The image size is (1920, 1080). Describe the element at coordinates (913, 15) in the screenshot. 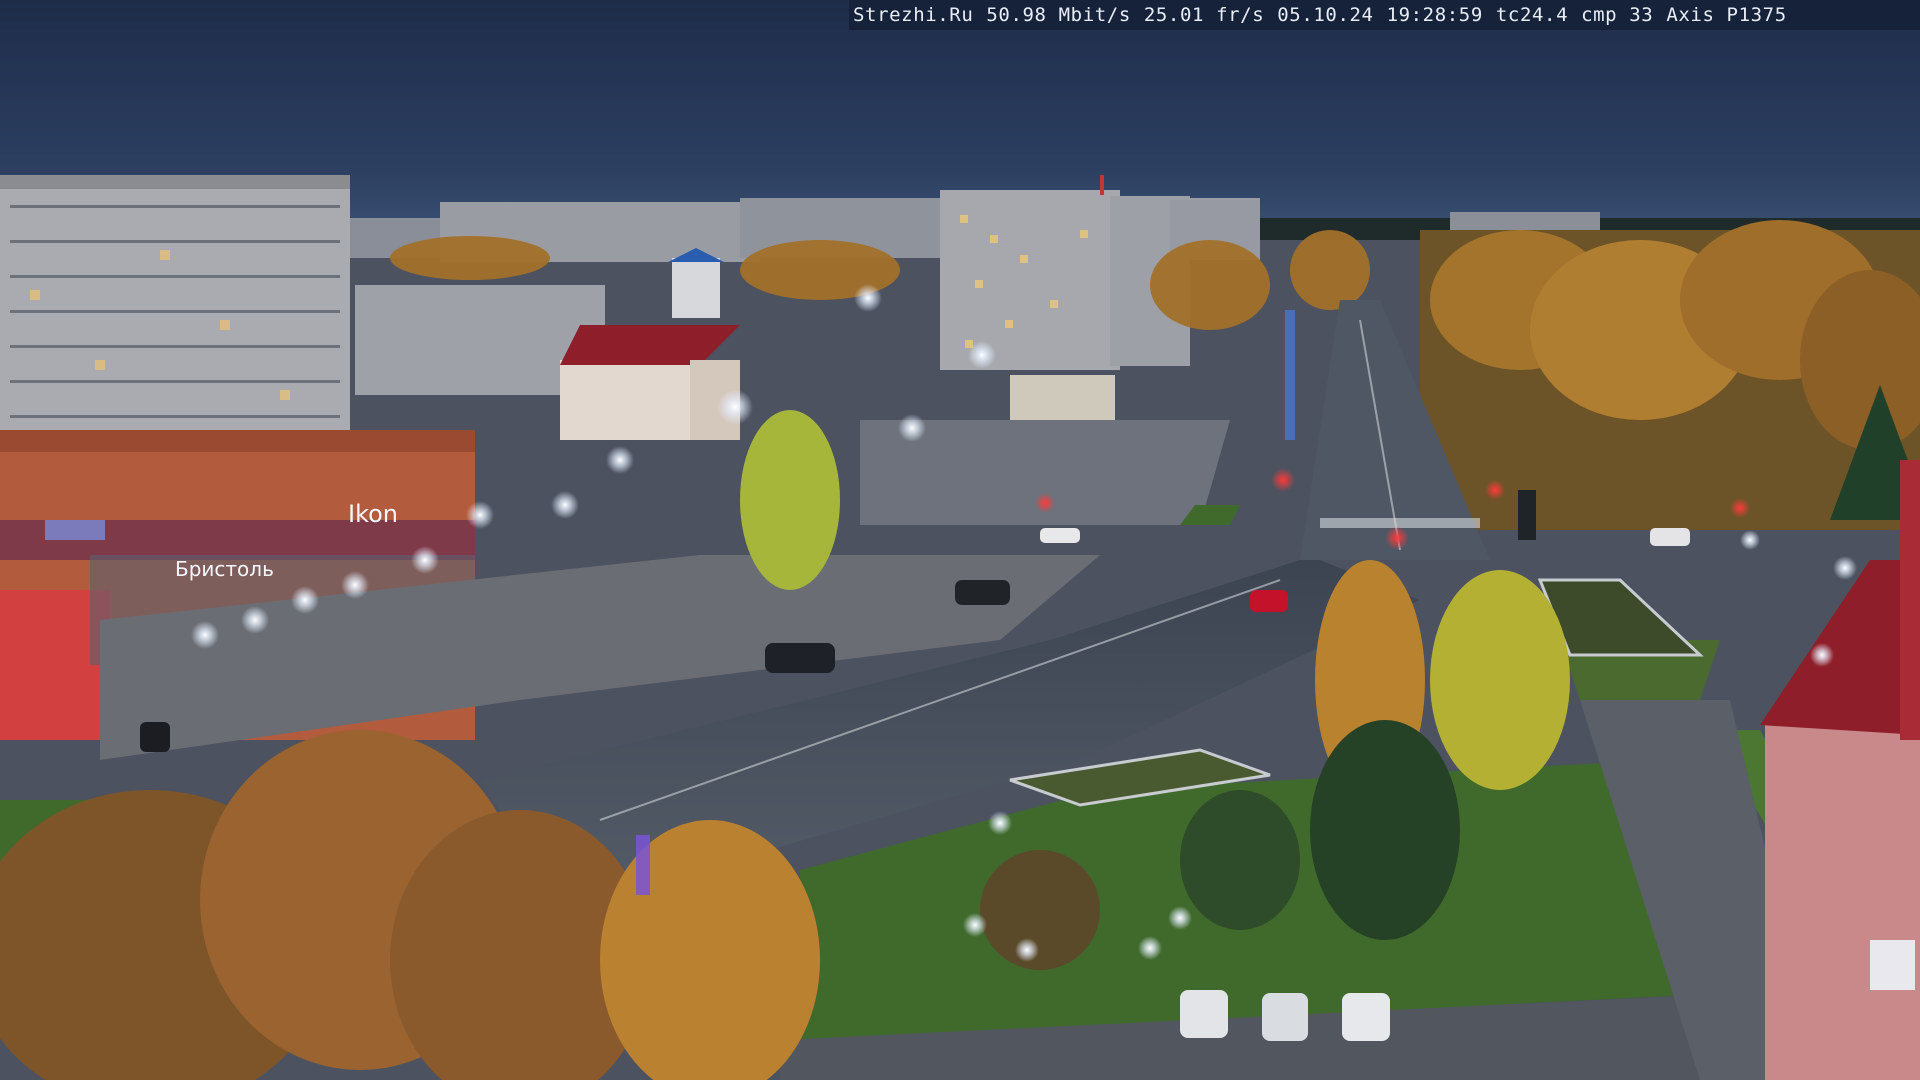

I see `site-name: Strezhi.Ru` at that location.